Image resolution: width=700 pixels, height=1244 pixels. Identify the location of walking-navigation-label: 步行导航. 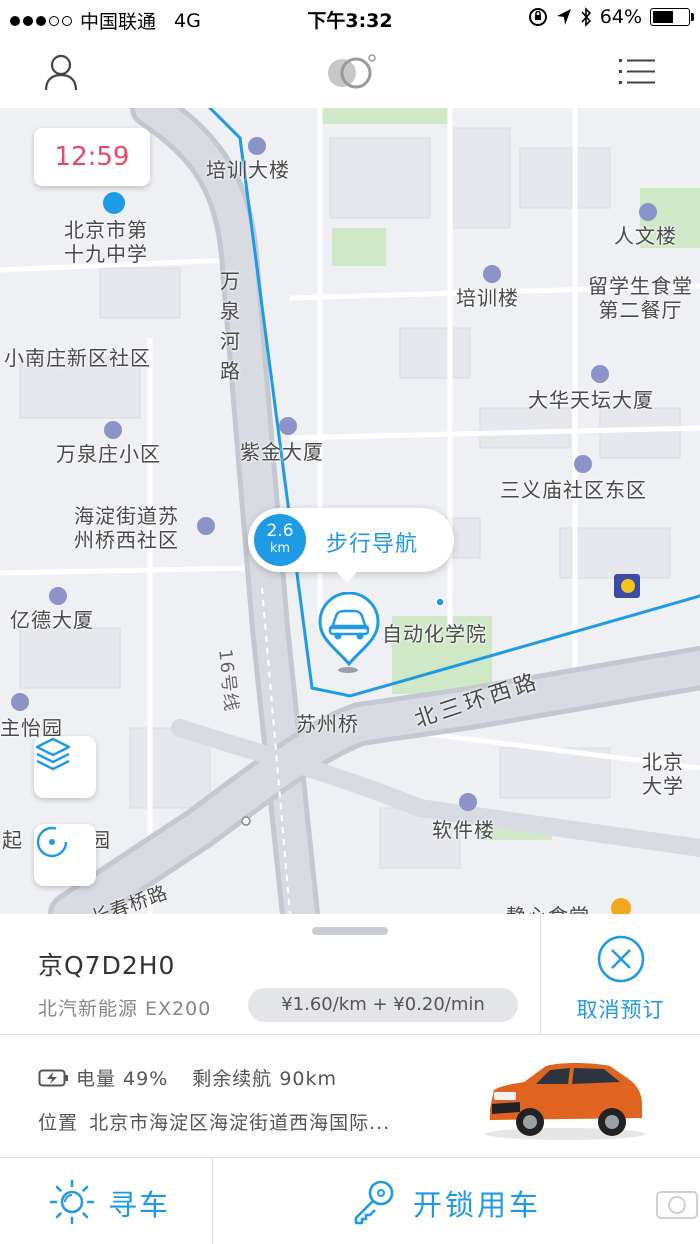
(372, 544).